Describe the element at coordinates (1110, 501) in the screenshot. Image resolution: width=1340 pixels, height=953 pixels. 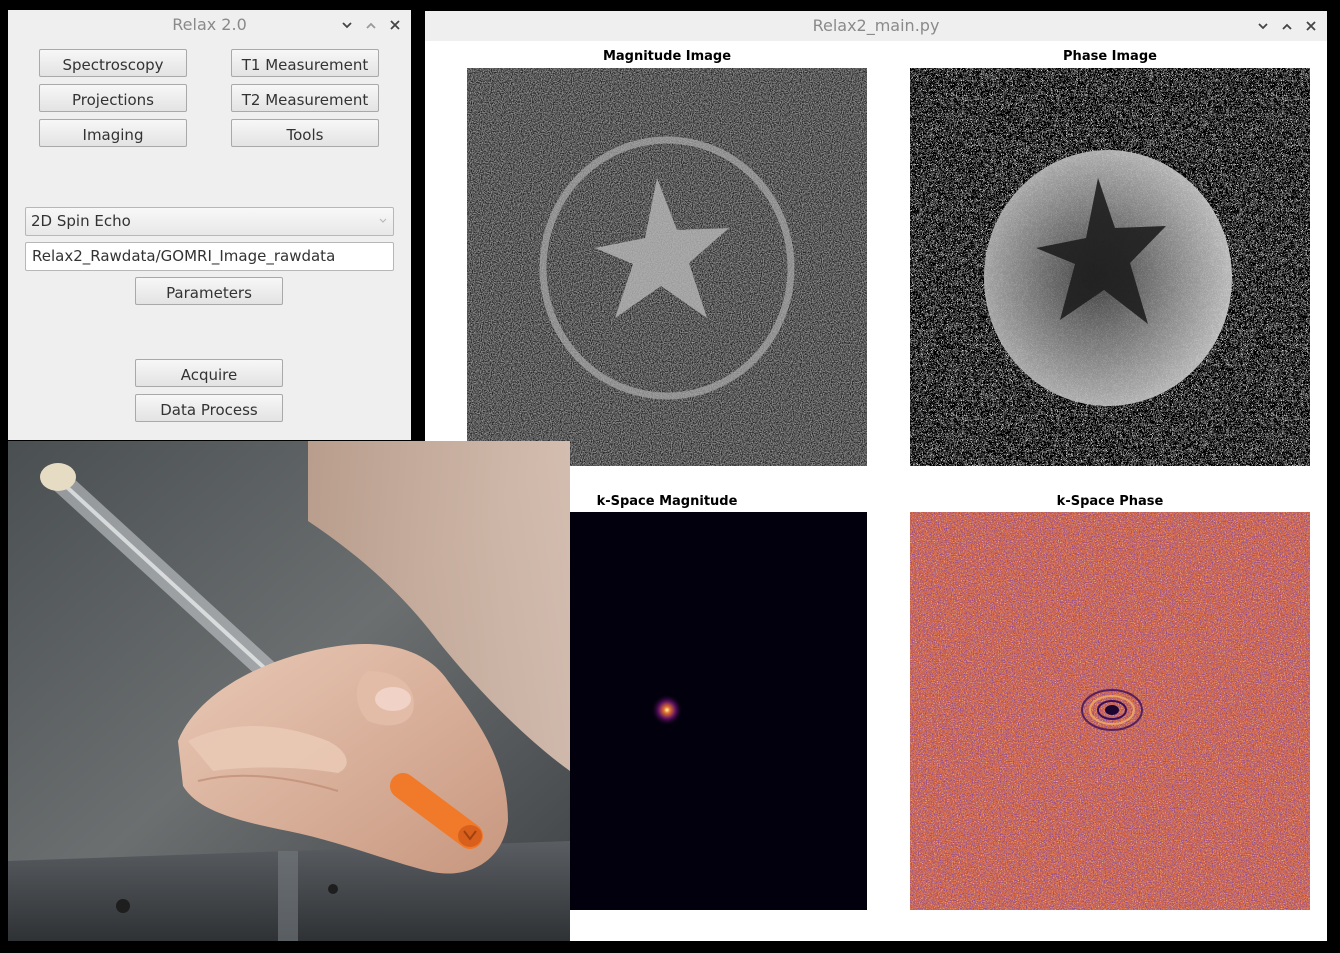
I see `kspace-phase-title: k-Space Phase` at that location.